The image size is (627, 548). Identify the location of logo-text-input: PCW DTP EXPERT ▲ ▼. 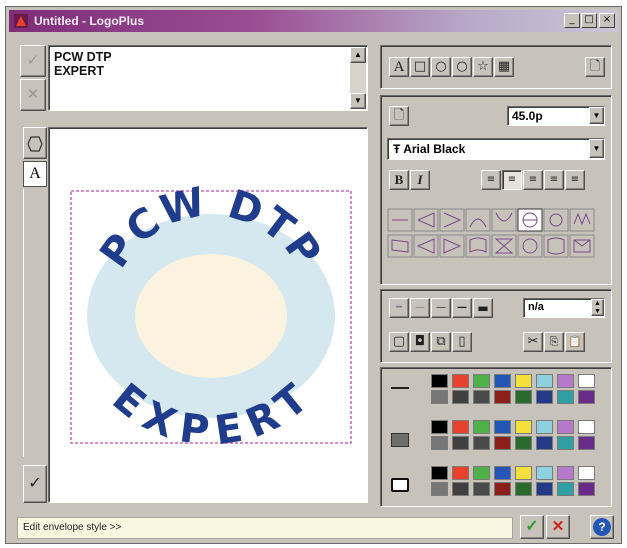
(208, 78).